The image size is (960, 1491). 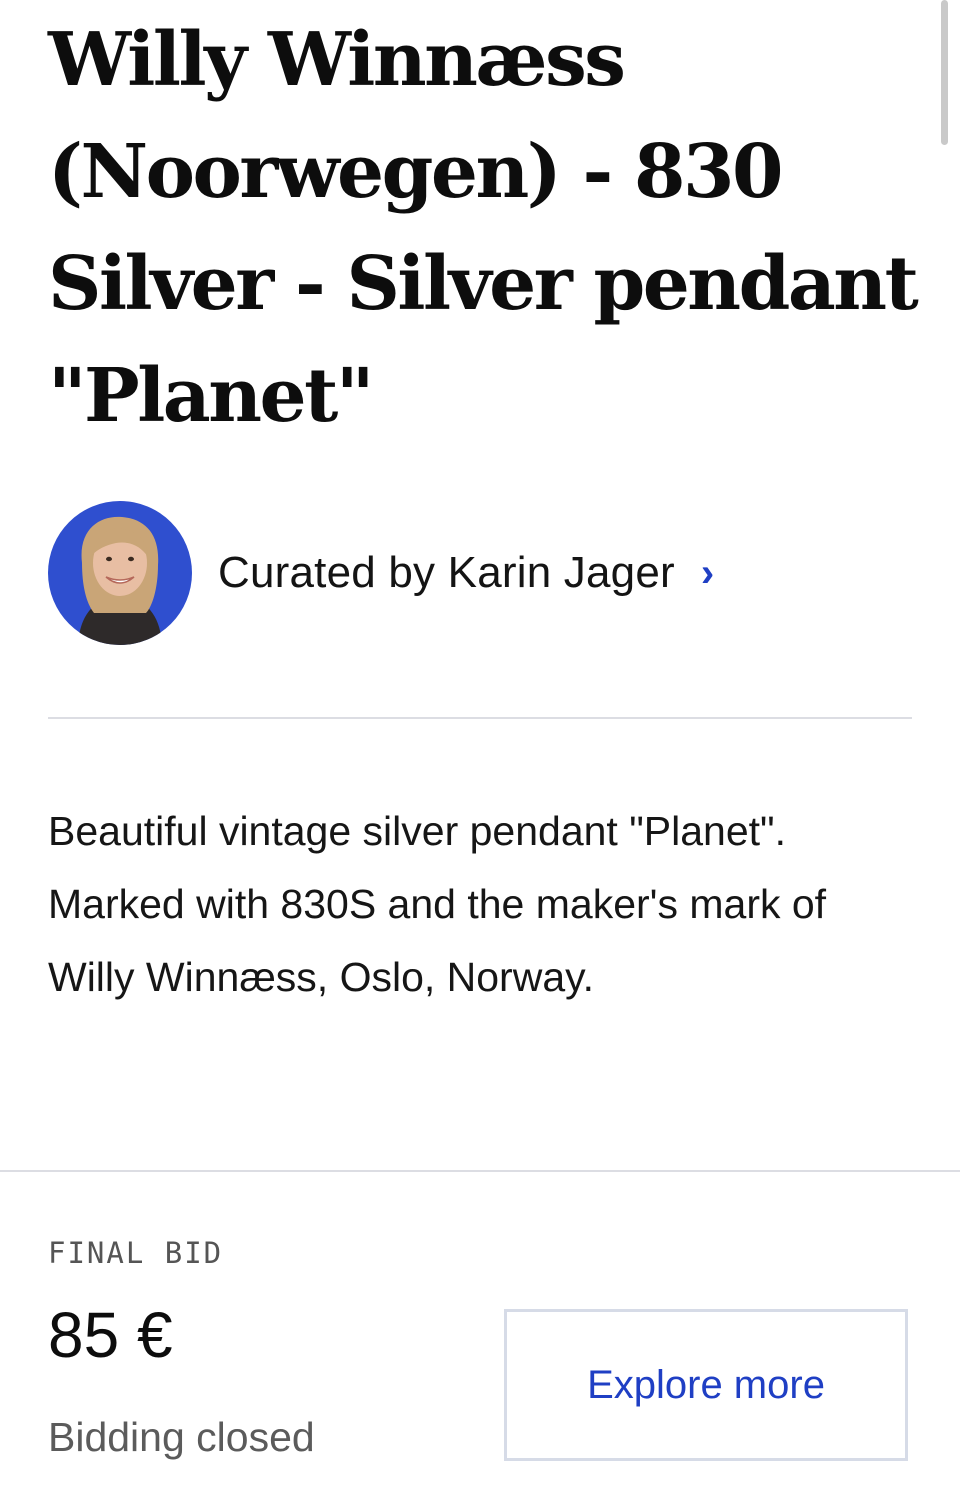 What do you see at coordinates (944, 72) in the screenshot?
I see `page-scrollbar` at bounding box center [944, 72].